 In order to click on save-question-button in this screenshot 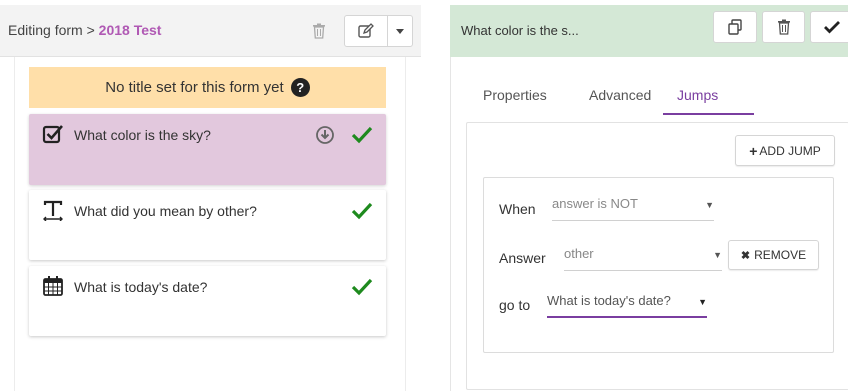, I will do `click(829, 27)`.